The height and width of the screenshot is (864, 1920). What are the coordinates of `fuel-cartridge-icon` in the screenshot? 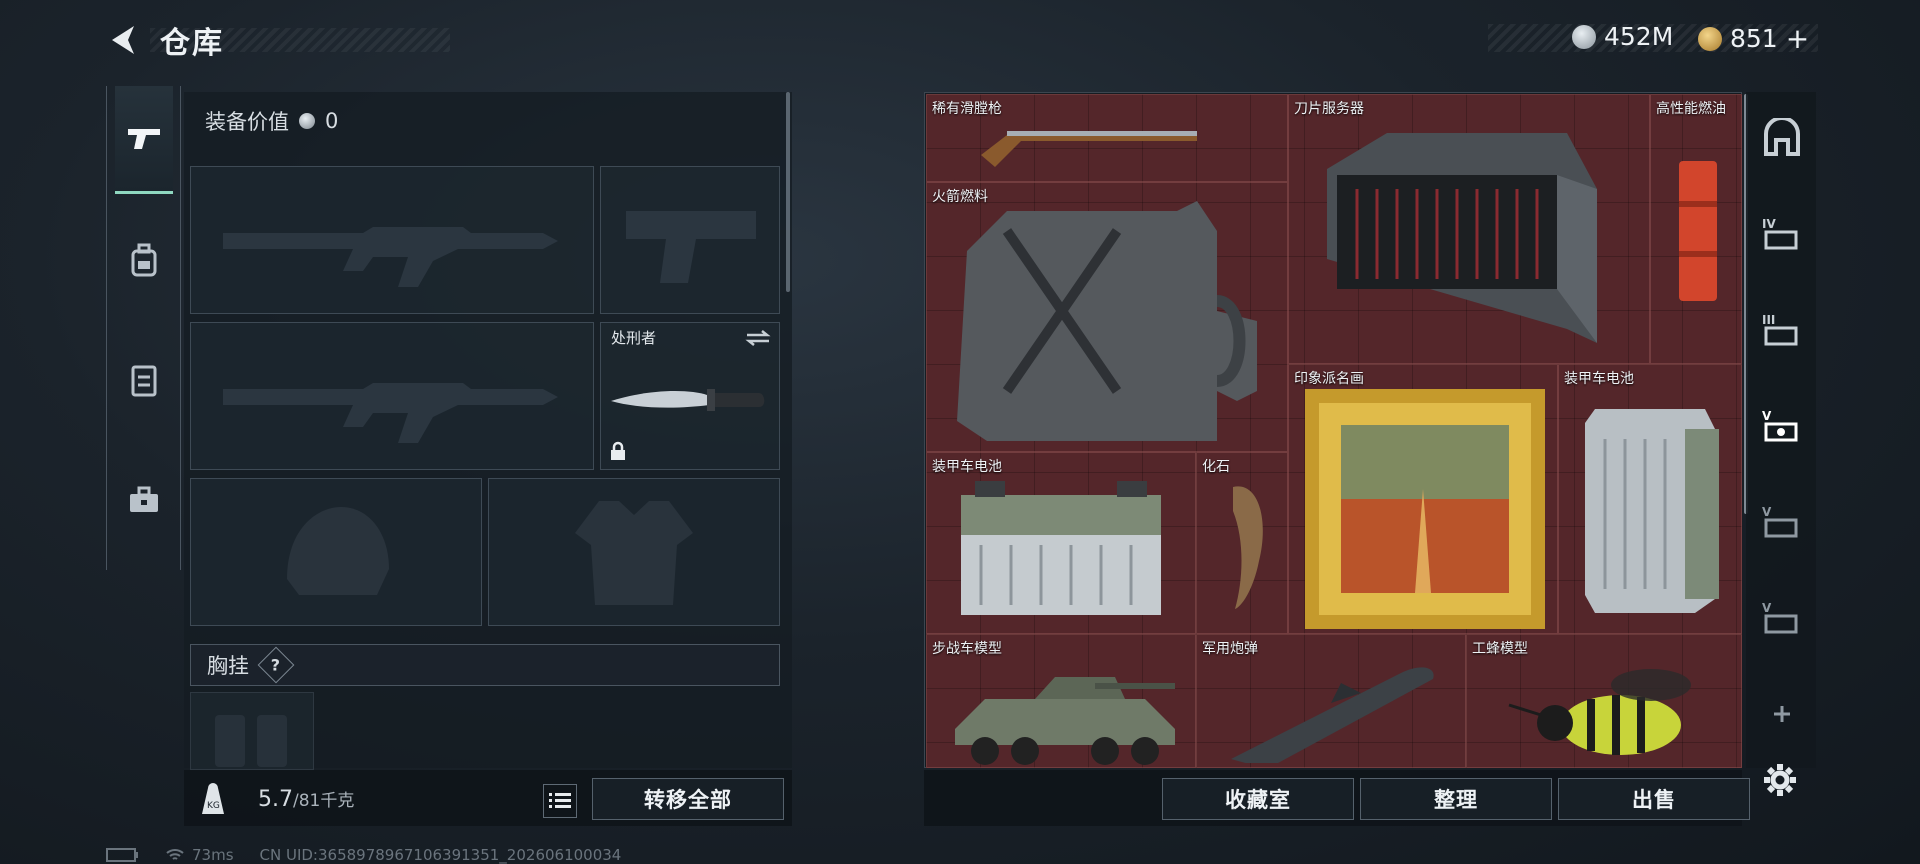 It's located at (1698, 231).